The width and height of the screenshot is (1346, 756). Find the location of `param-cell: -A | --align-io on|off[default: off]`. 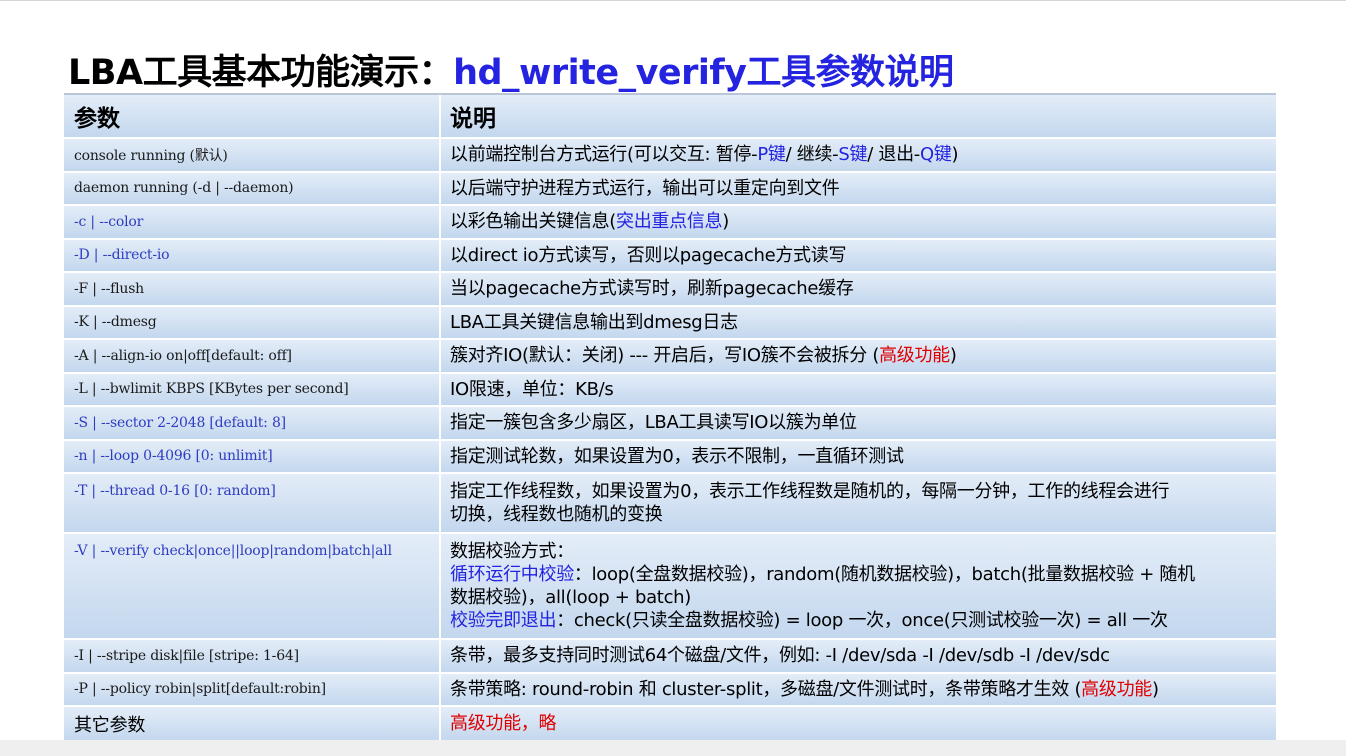

param-cell: -A | --align-io on|off[default: off] is located at coordinates (183, 355).